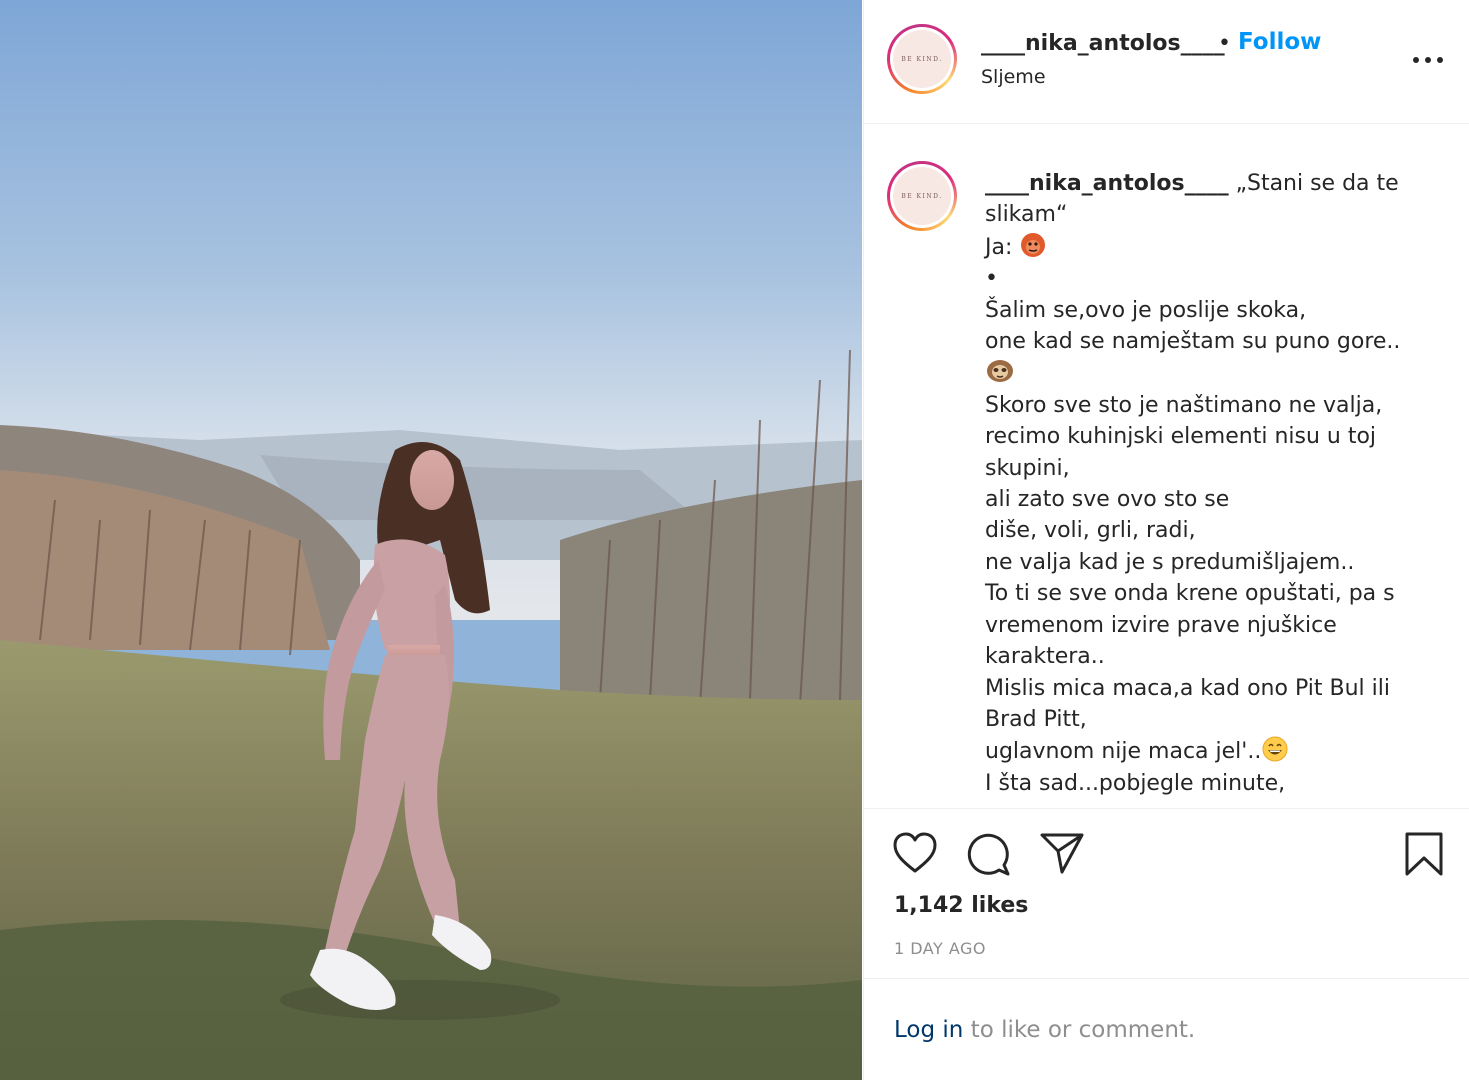 The width and height of the screenshot is (1469, 1080). Describe the element at coordinates (1079, 1030) in the screenshot. I see `login-rest-text: to like or comment.` at that location.